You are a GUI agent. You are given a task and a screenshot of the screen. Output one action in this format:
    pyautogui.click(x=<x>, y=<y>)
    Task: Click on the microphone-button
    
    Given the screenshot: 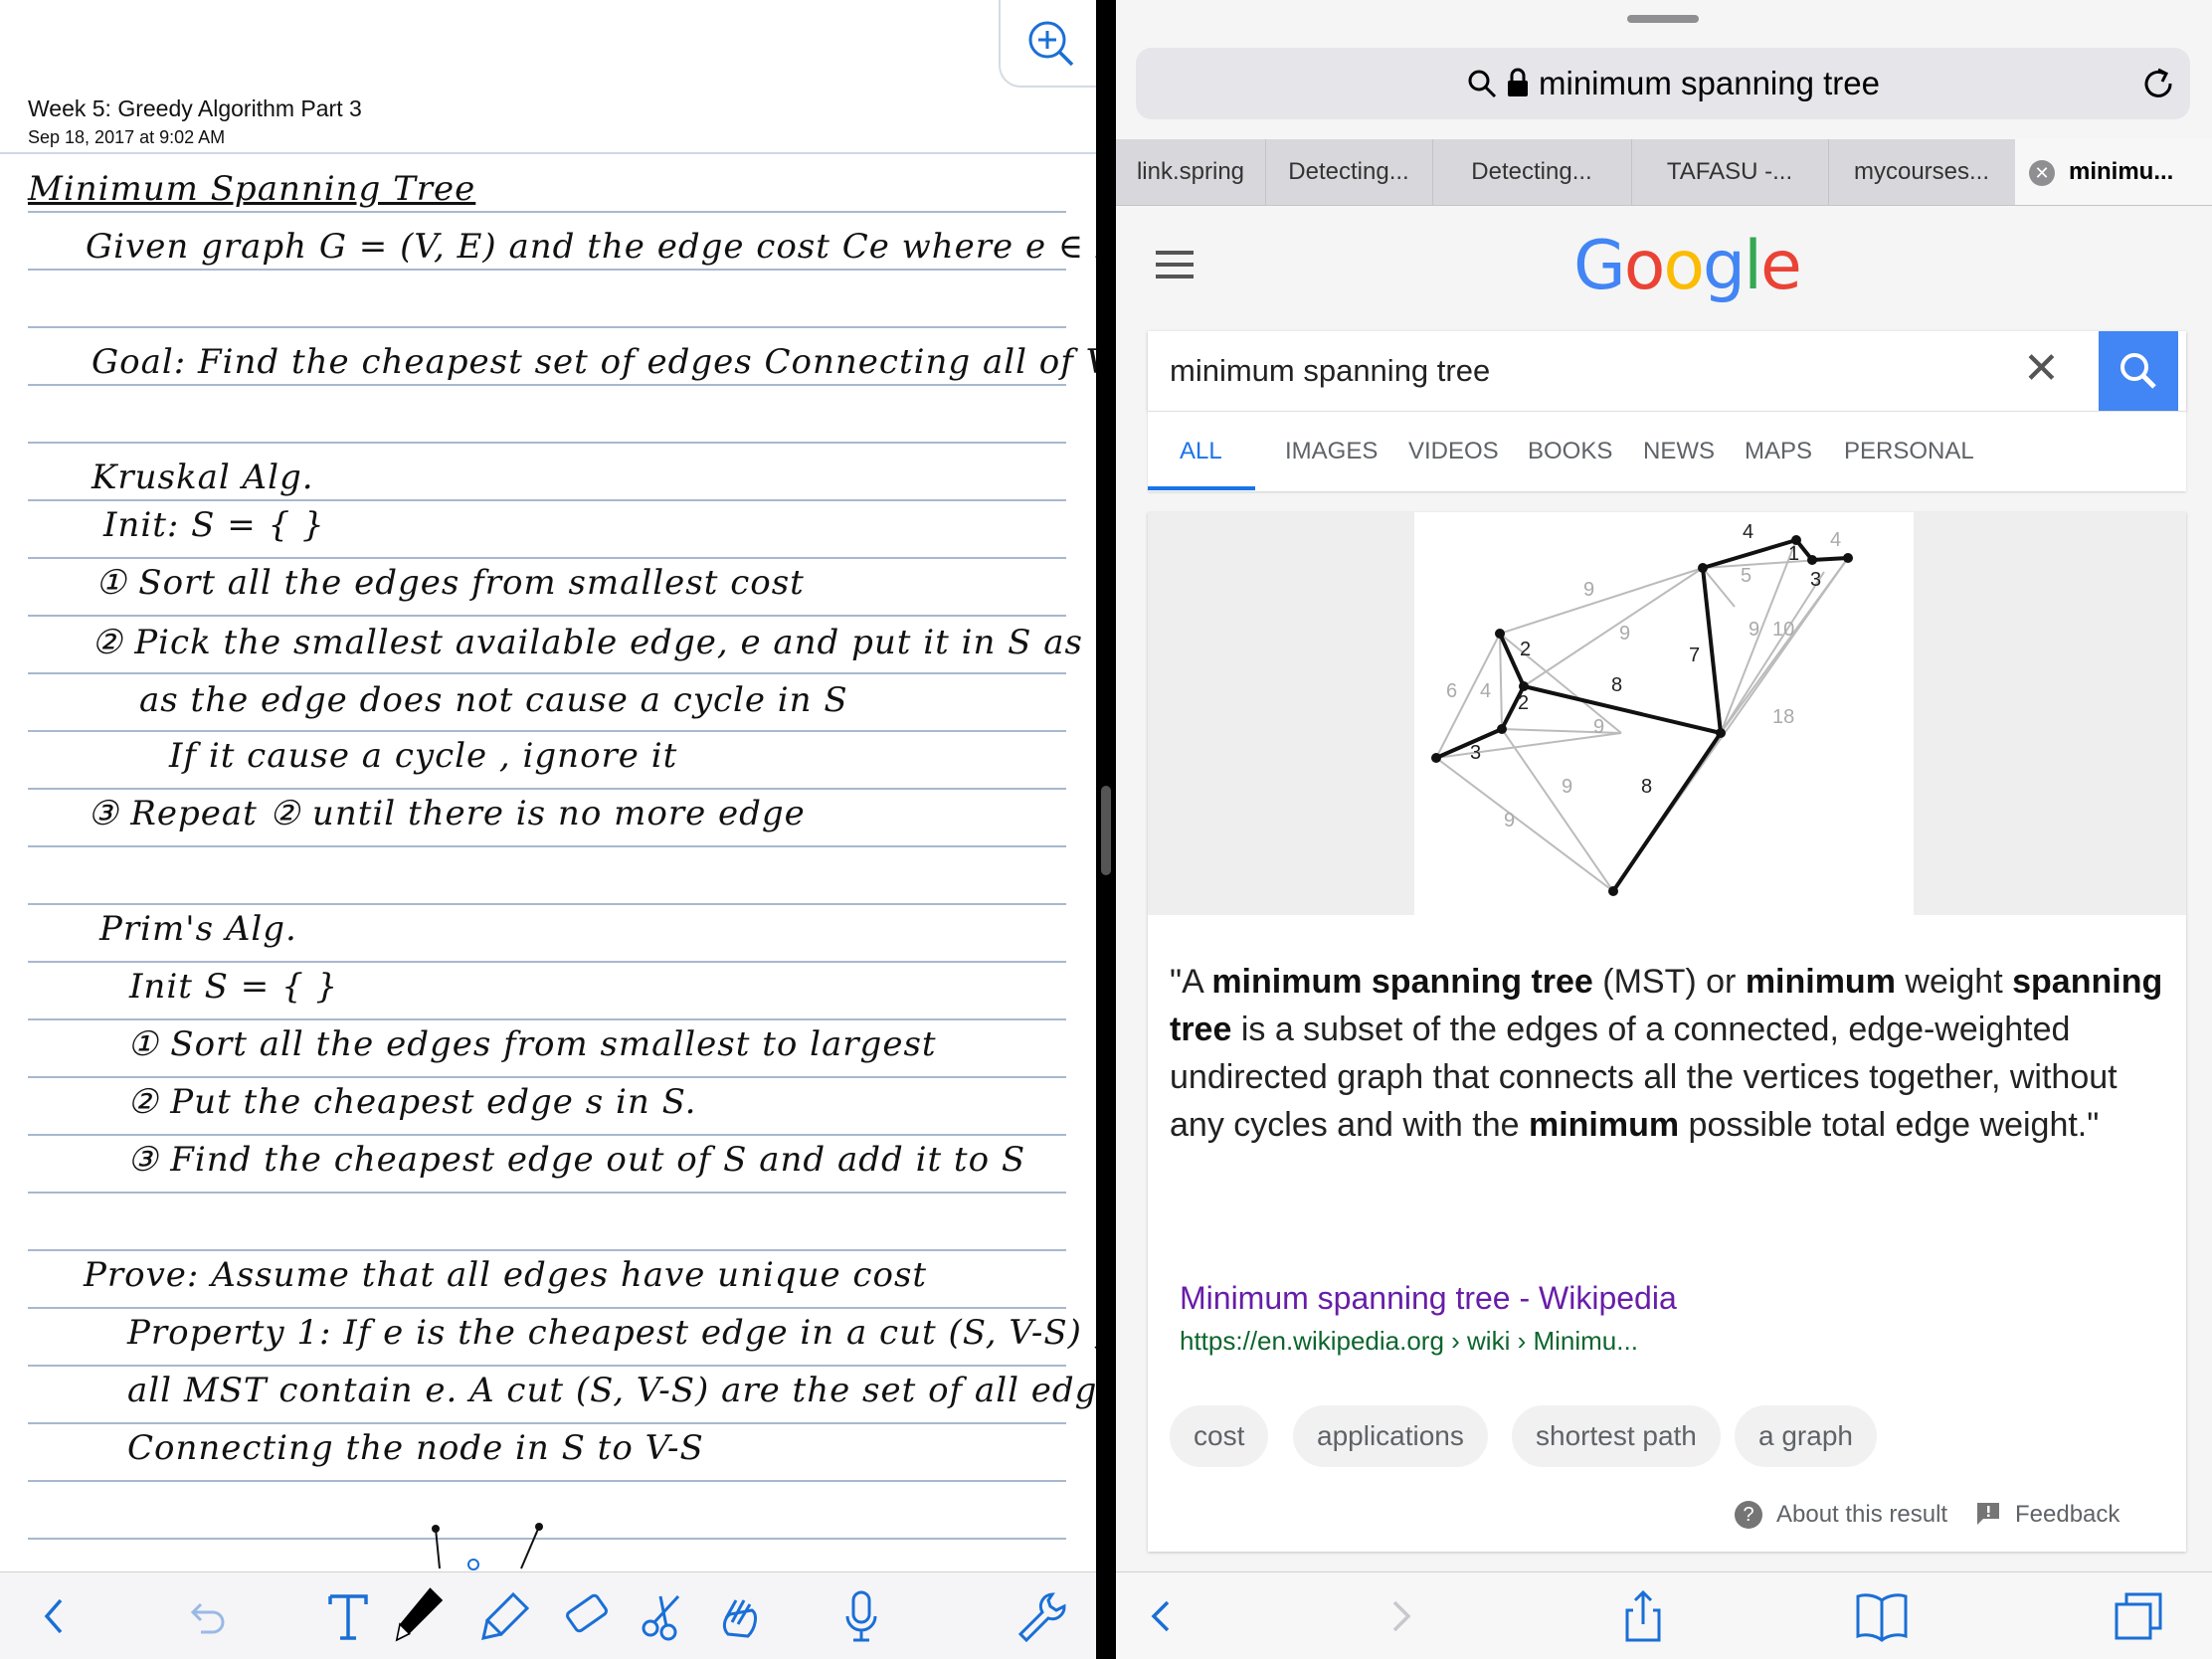 What is the action you would take?
    pyautogui.click(x=861, y=1616)
    